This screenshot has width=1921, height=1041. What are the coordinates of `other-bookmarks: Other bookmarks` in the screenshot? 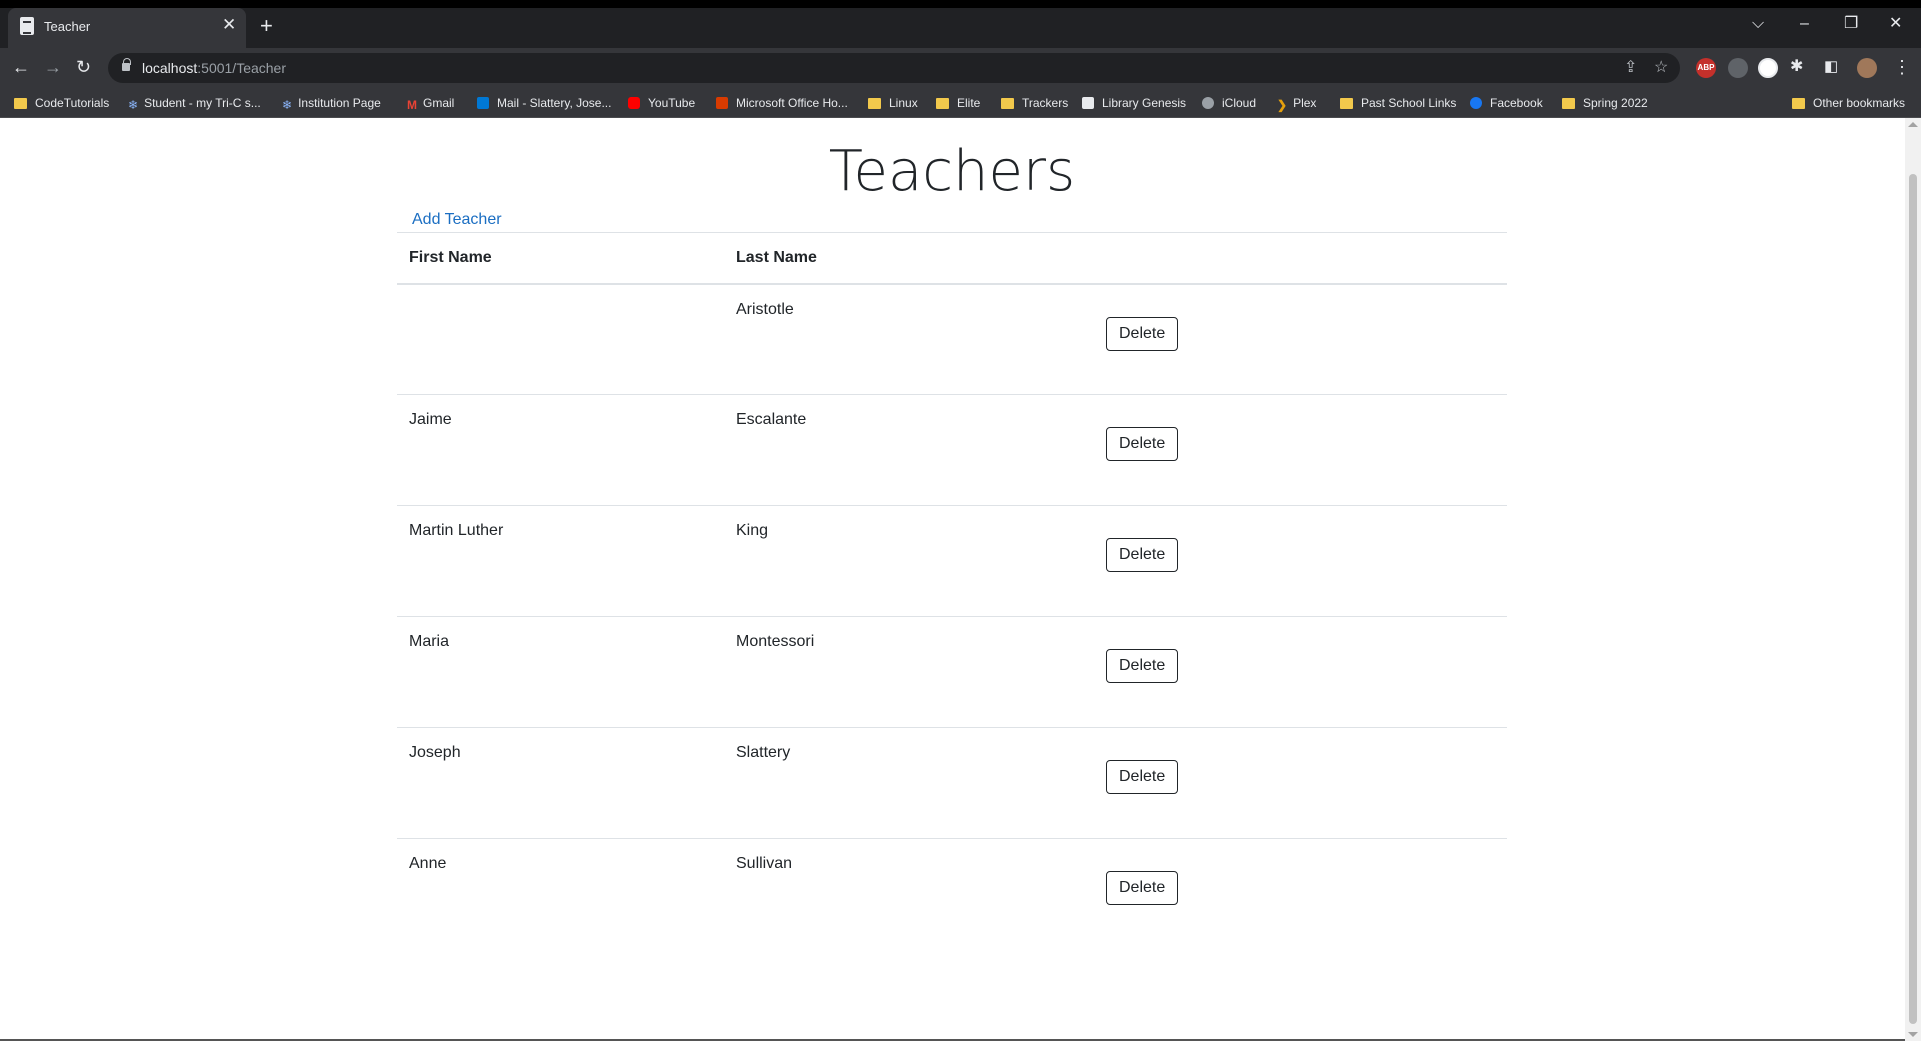 It's located at (1848, 103).